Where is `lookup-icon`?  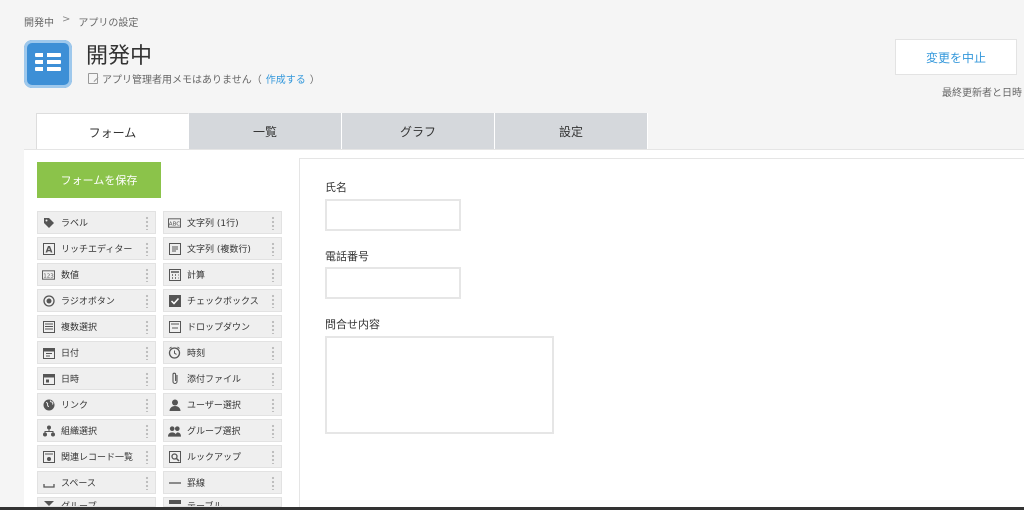 lookup-icon is located at coordinates (174, 456).